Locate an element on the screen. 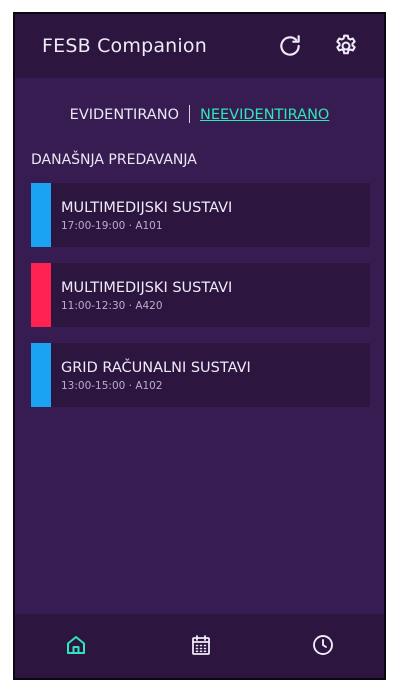 This screenshot has height=693, width=401. section-title: DANAŠNJA PREDAVANJA is located at coordinates (114, 160).